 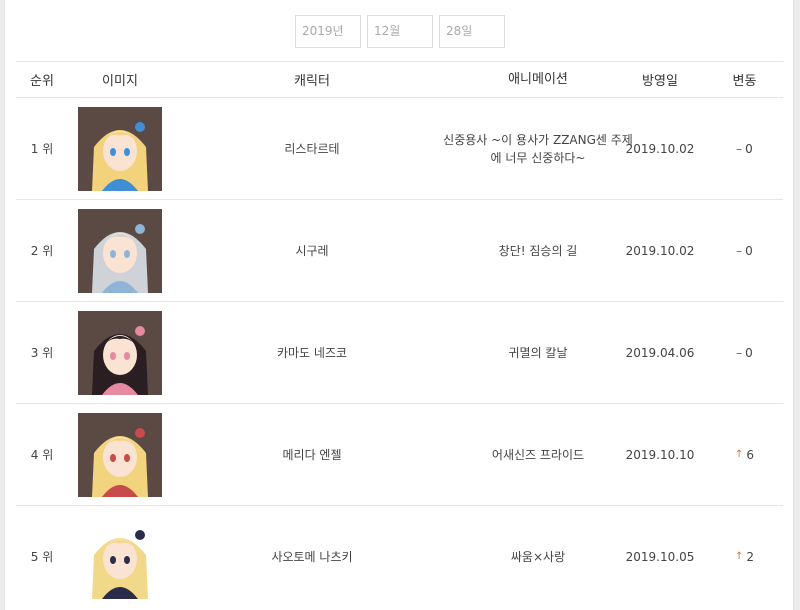 What do you see at coordinates (660, 556) in the screenshot?
I see `air-date: 2019.10.05` at bounding box center [660, 556].